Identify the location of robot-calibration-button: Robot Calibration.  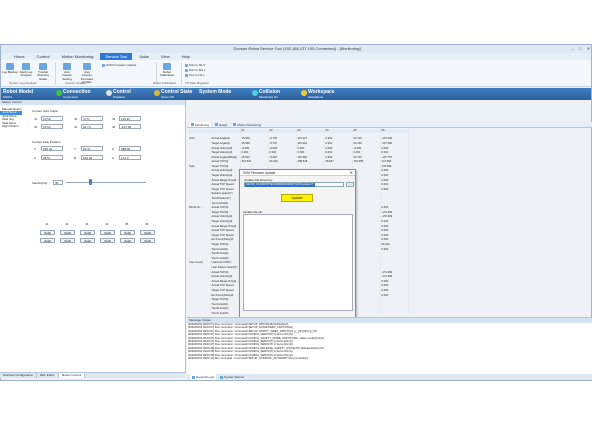
(167, 70).